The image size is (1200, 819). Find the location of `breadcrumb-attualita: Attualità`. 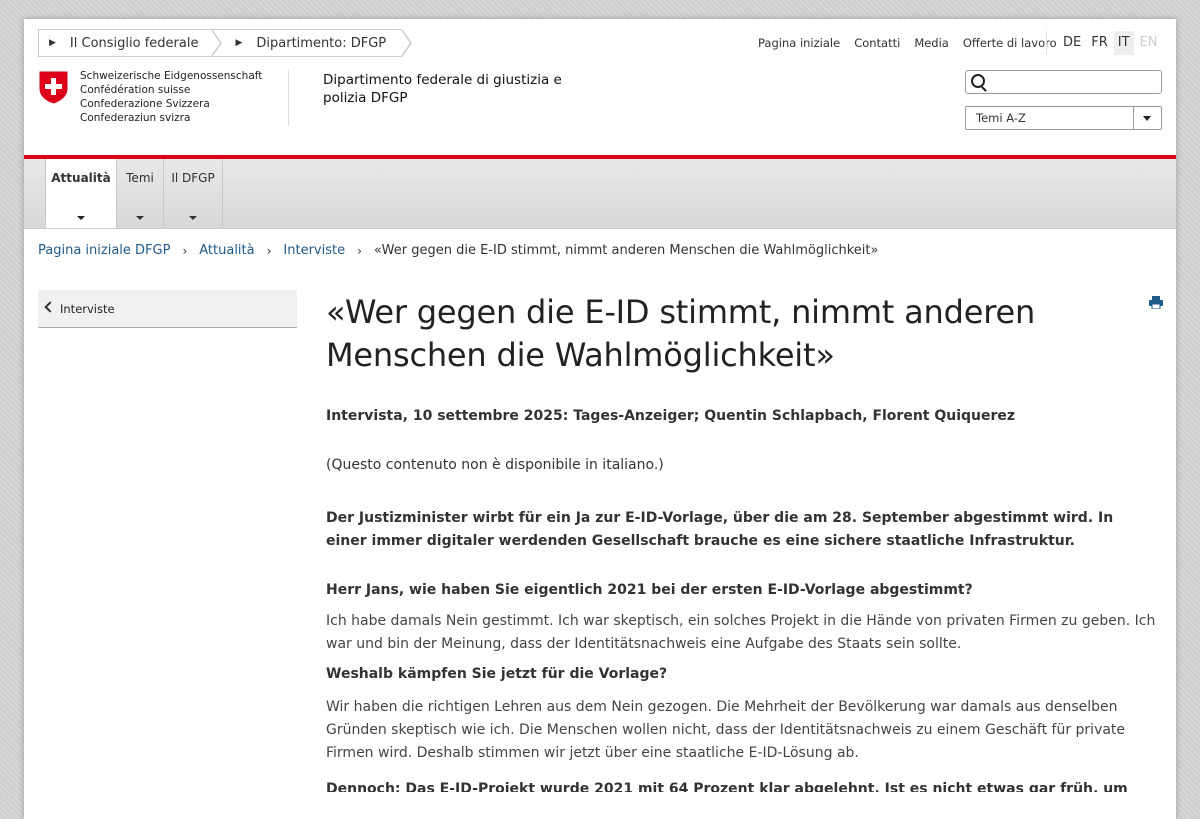

breadcrumb-attualita: Attualità is located at coordinates (226, 250).